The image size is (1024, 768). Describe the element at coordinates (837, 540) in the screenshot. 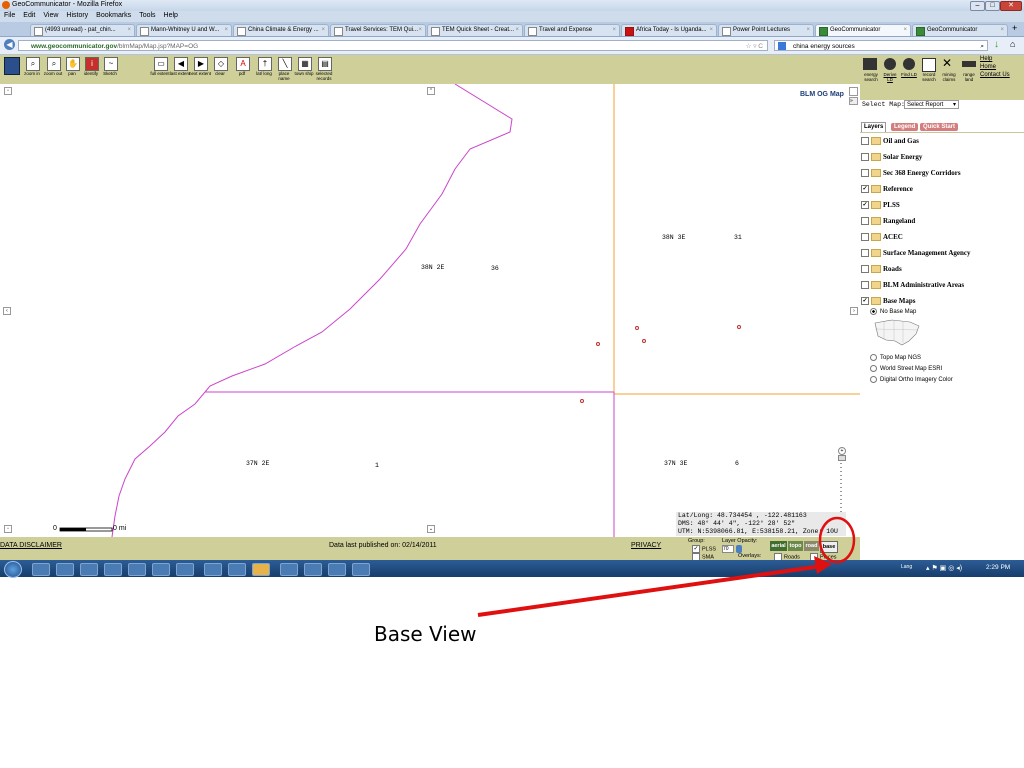

I see `highlight-circle` at that location.